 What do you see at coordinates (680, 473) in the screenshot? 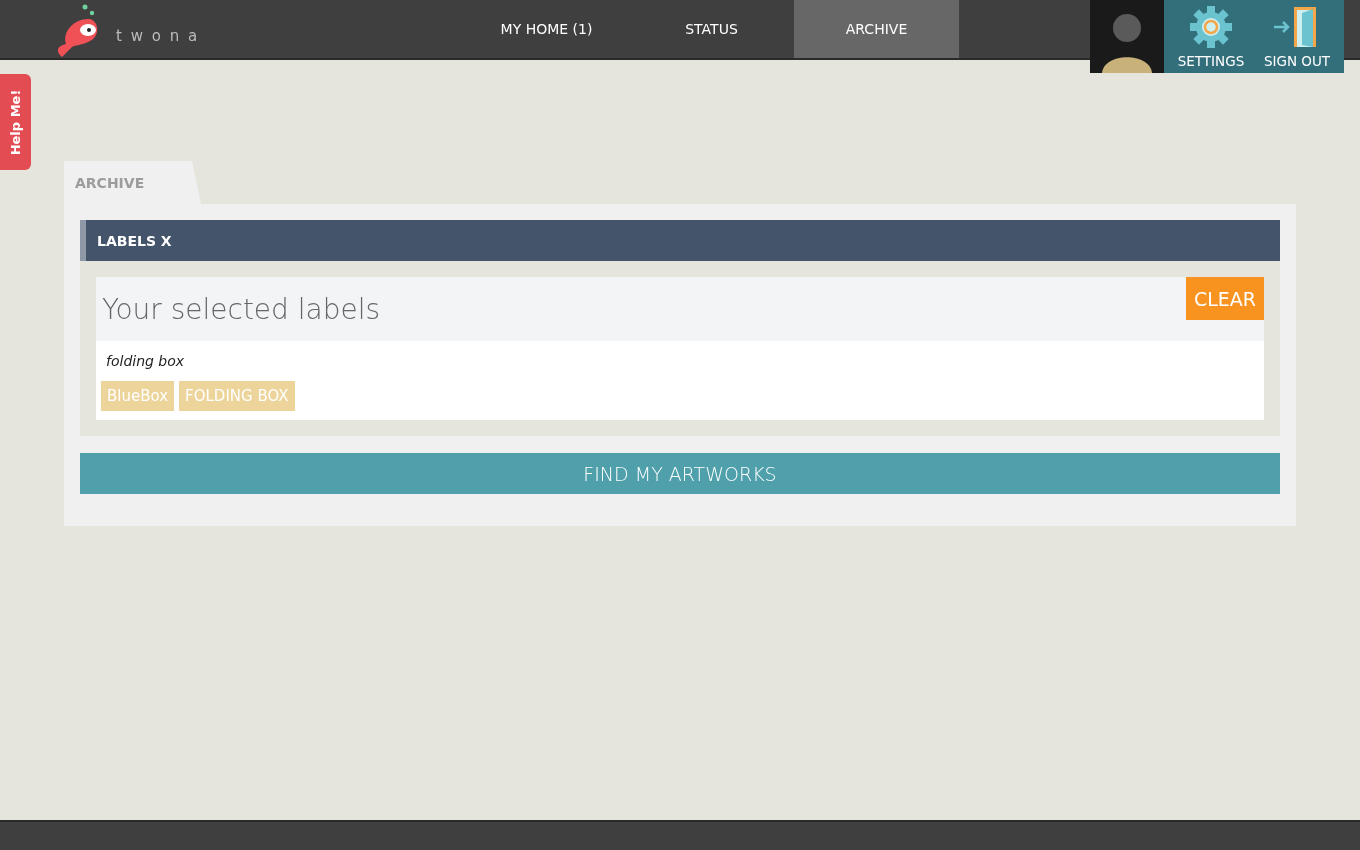
I see `find-artworks-button: FIND MY ARTWORKS` at bounding box center [680, 473].